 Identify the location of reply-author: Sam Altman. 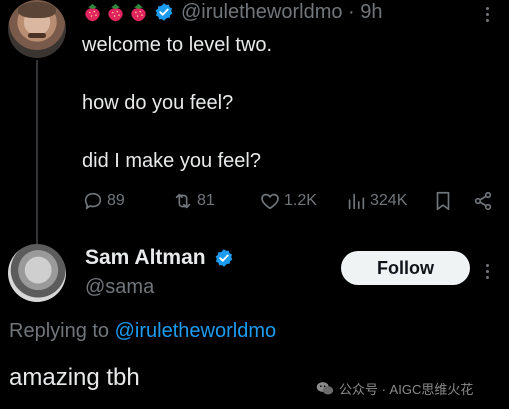
(159, 258).